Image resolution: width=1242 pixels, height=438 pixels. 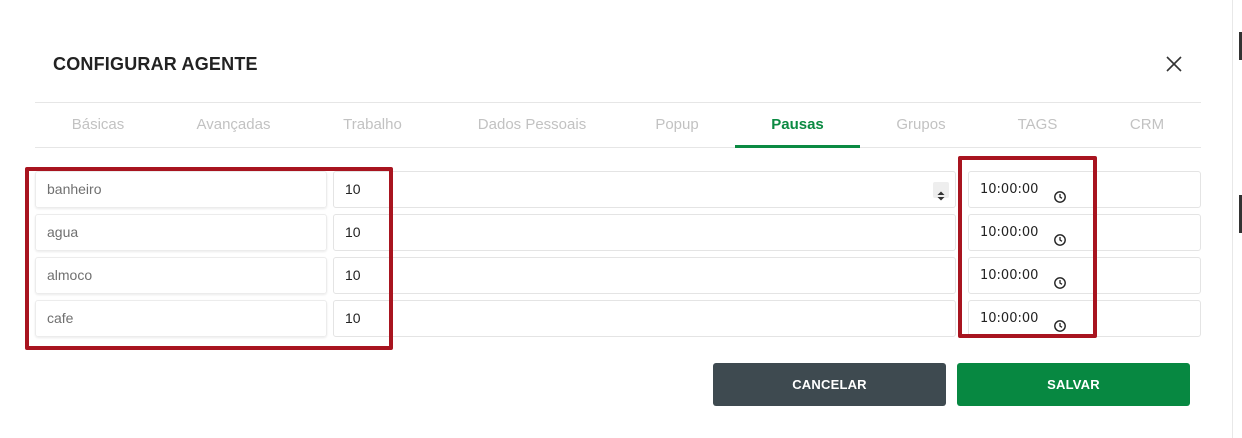 I want to click on tab-crm: CRM, so click(x=1147, y=125).